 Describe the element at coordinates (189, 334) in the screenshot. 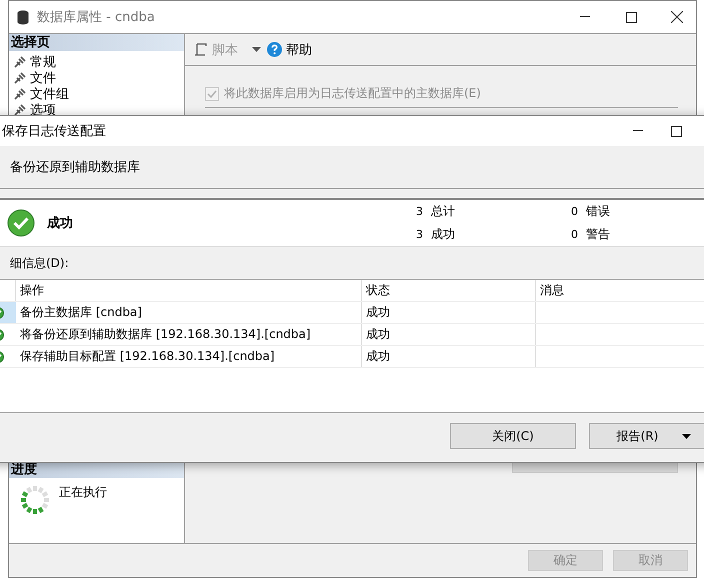

I see `table-cell: 将备份还原到辅助数据库 [192.168.30.134].[cndba]` at that location.